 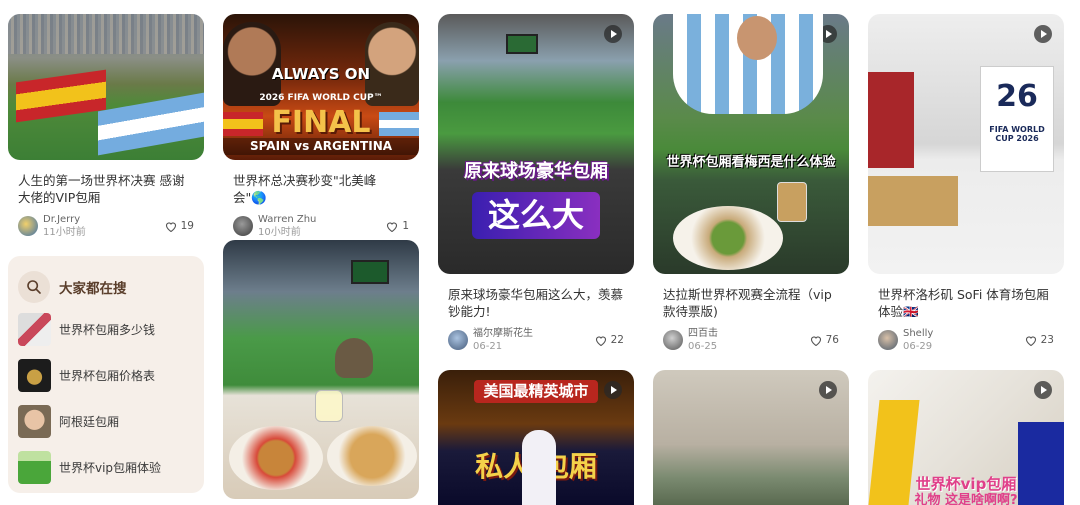 I want to click on author-block: Warren Zhu 10小时前, so click(x=287, y=226).